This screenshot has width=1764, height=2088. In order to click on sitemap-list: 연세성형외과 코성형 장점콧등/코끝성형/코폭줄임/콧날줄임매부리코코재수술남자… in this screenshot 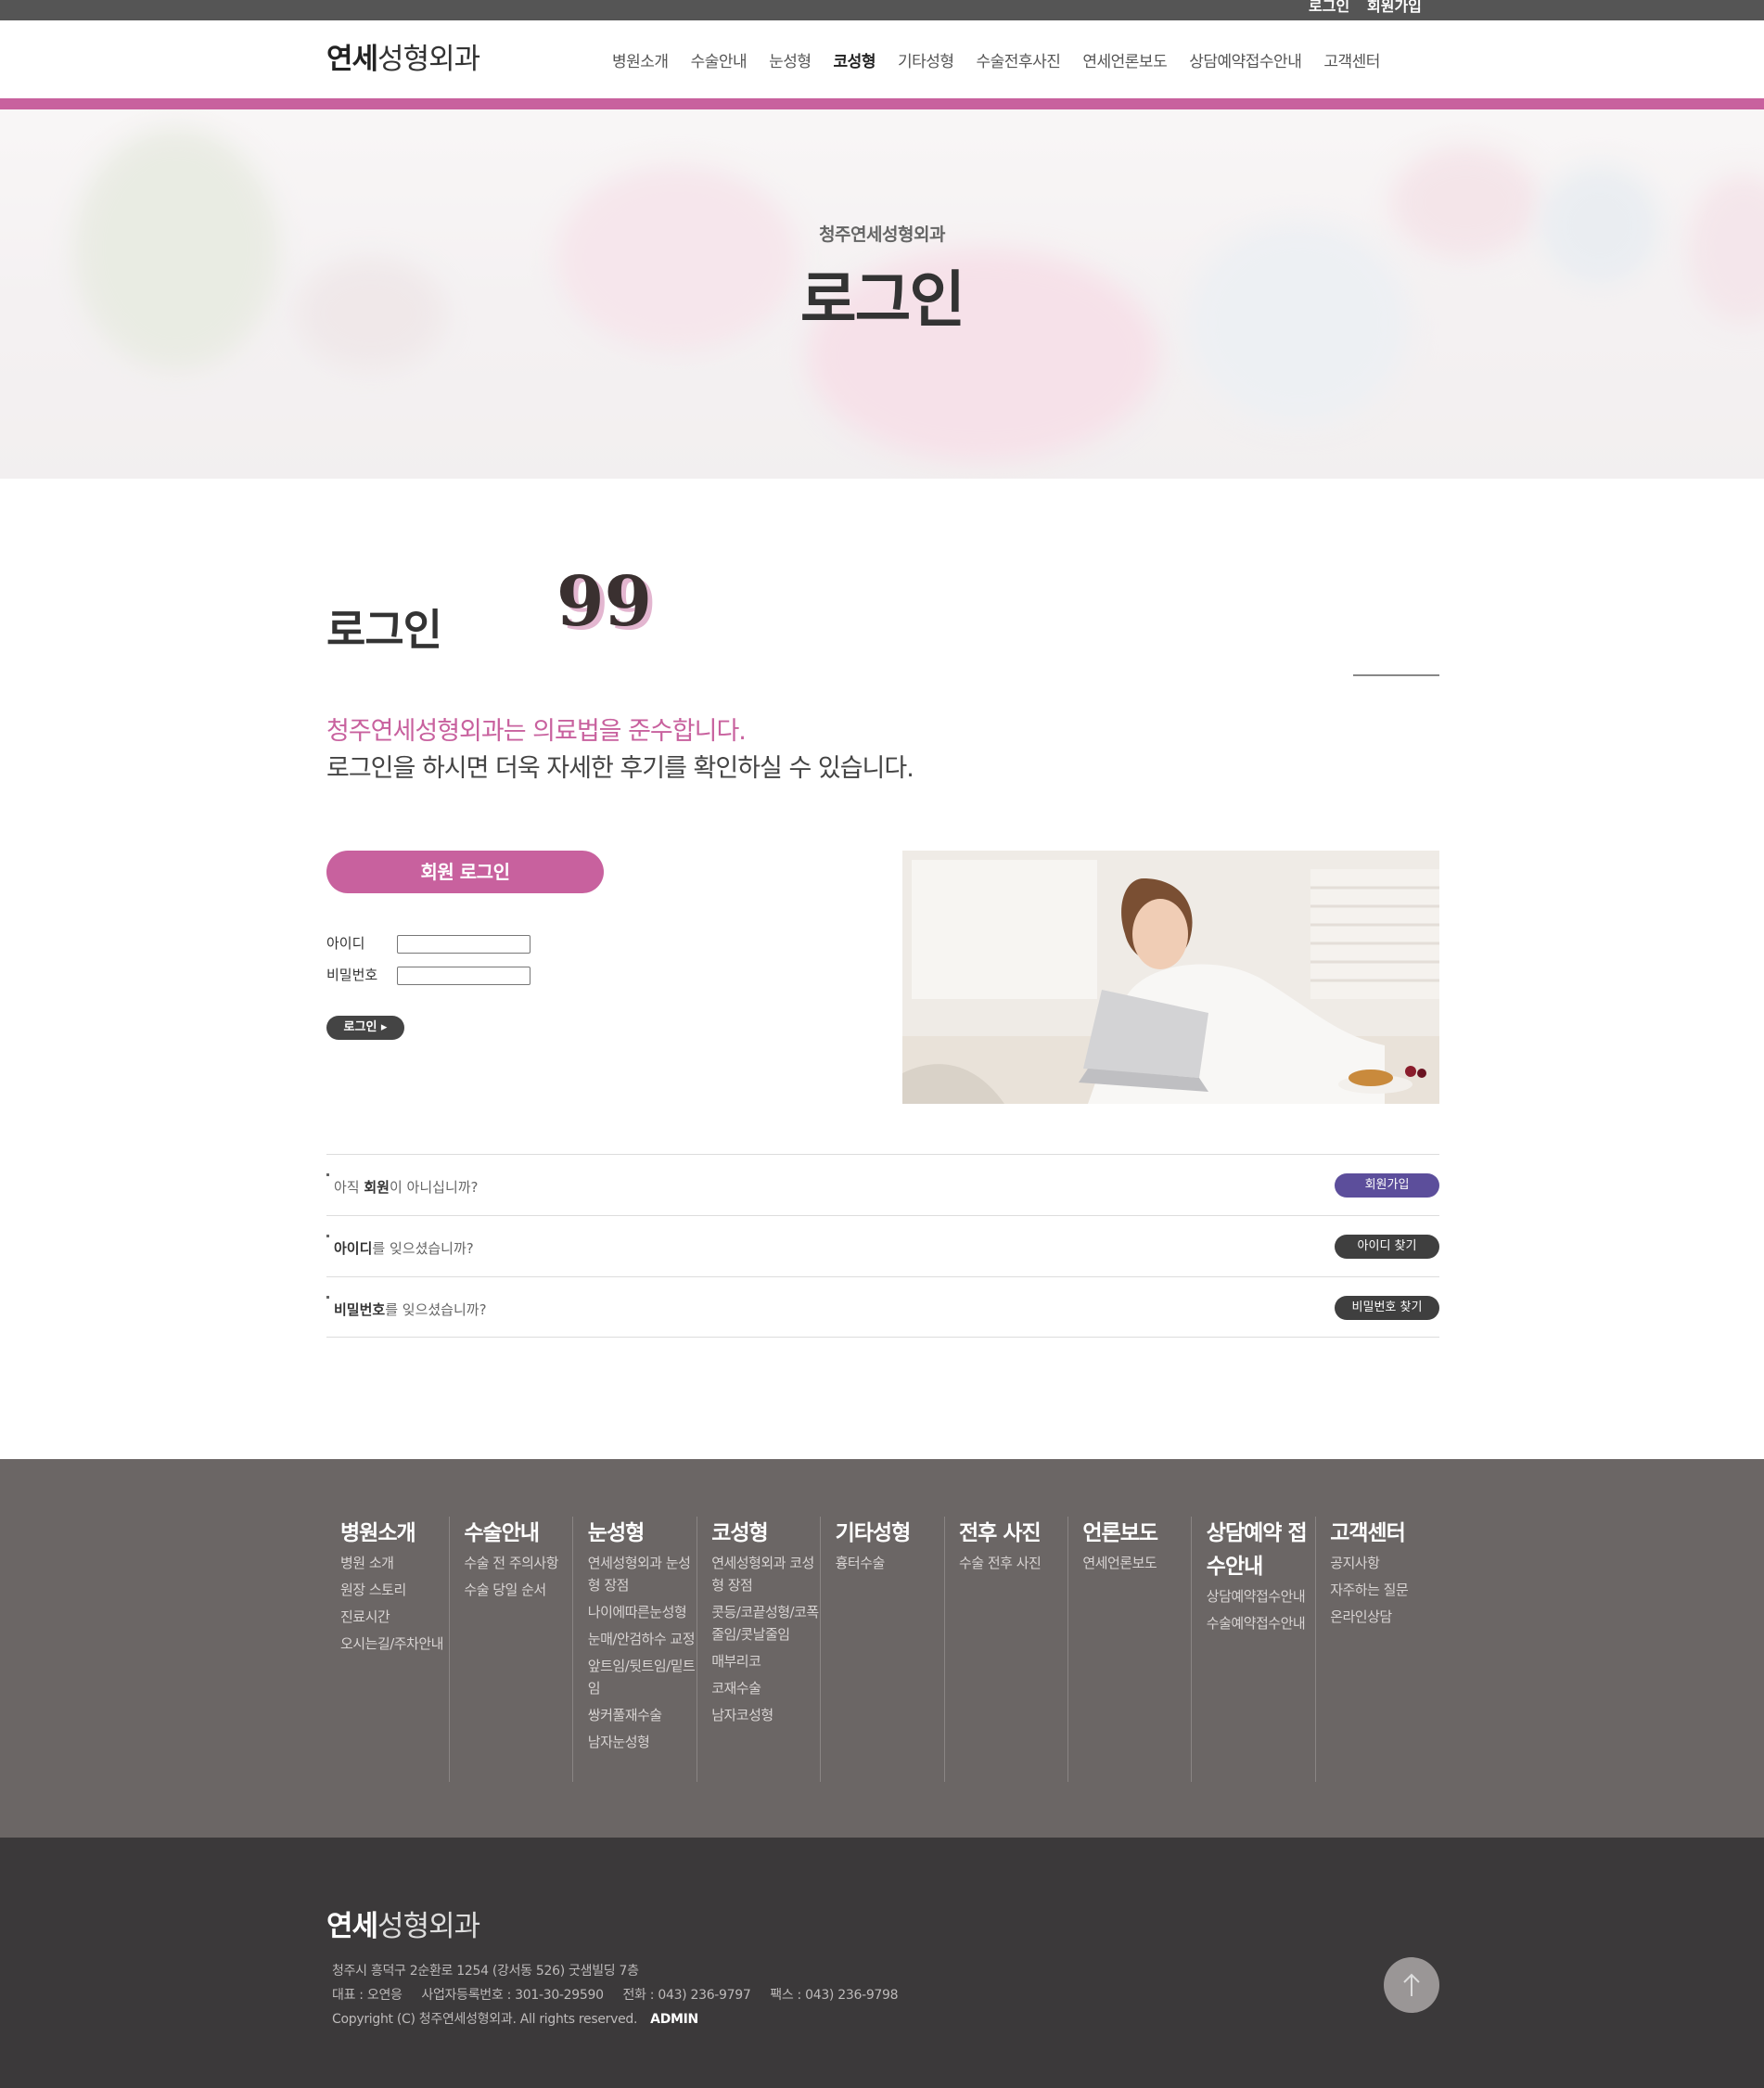, I will do `click(765, 1639)`.